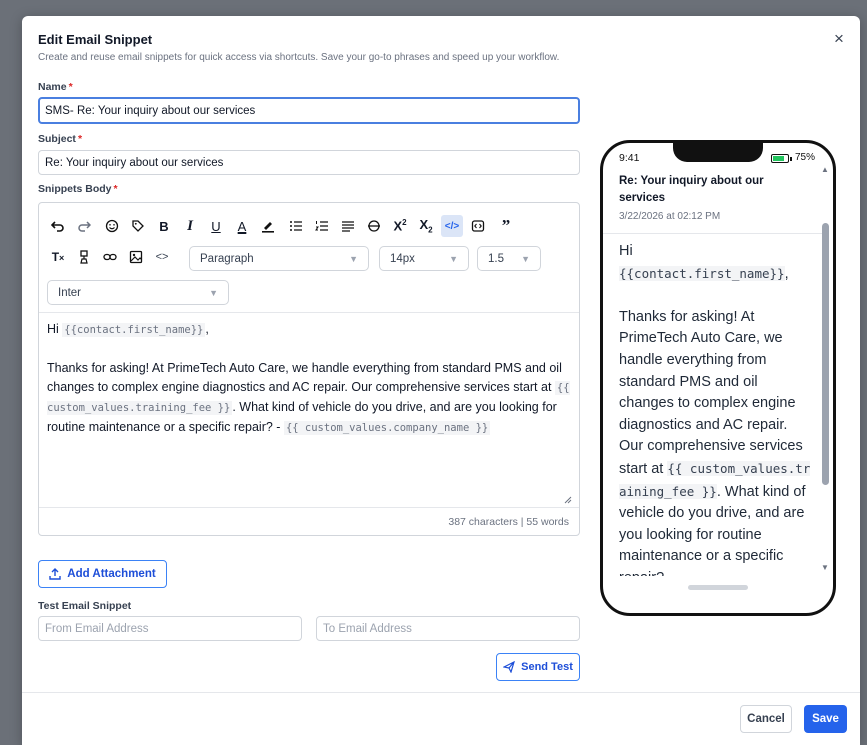  I want to click on font-family-select: Inter ▼, so click(138, 292).